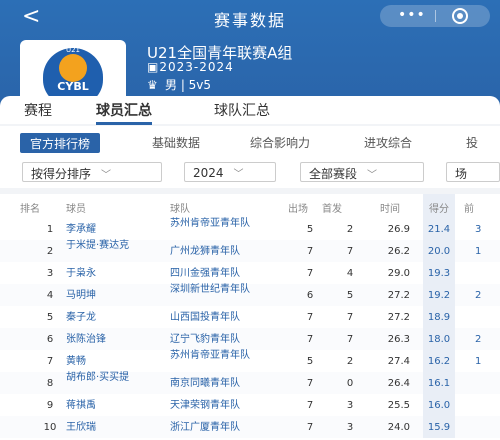 The image size is (500, 440). I want to click on col-time: 时间, so click(390, 207).